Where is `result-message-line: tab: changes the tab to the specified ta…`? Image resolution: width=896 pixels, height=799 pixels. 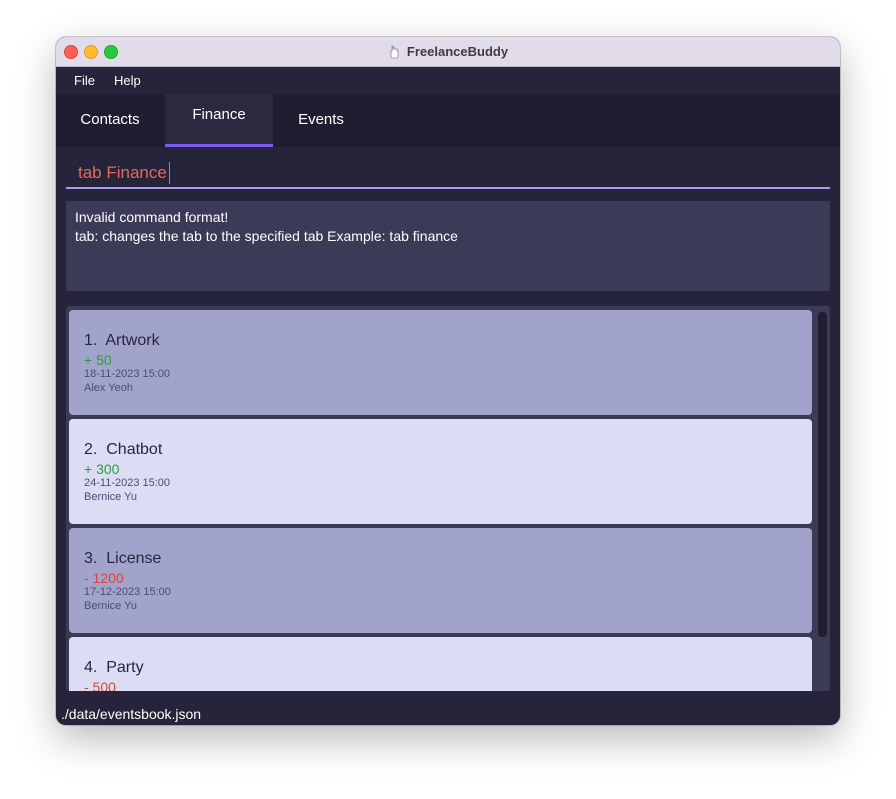
result-message-line: tab: changes the tab to the specified ta… is located at coordinates (266, 236).